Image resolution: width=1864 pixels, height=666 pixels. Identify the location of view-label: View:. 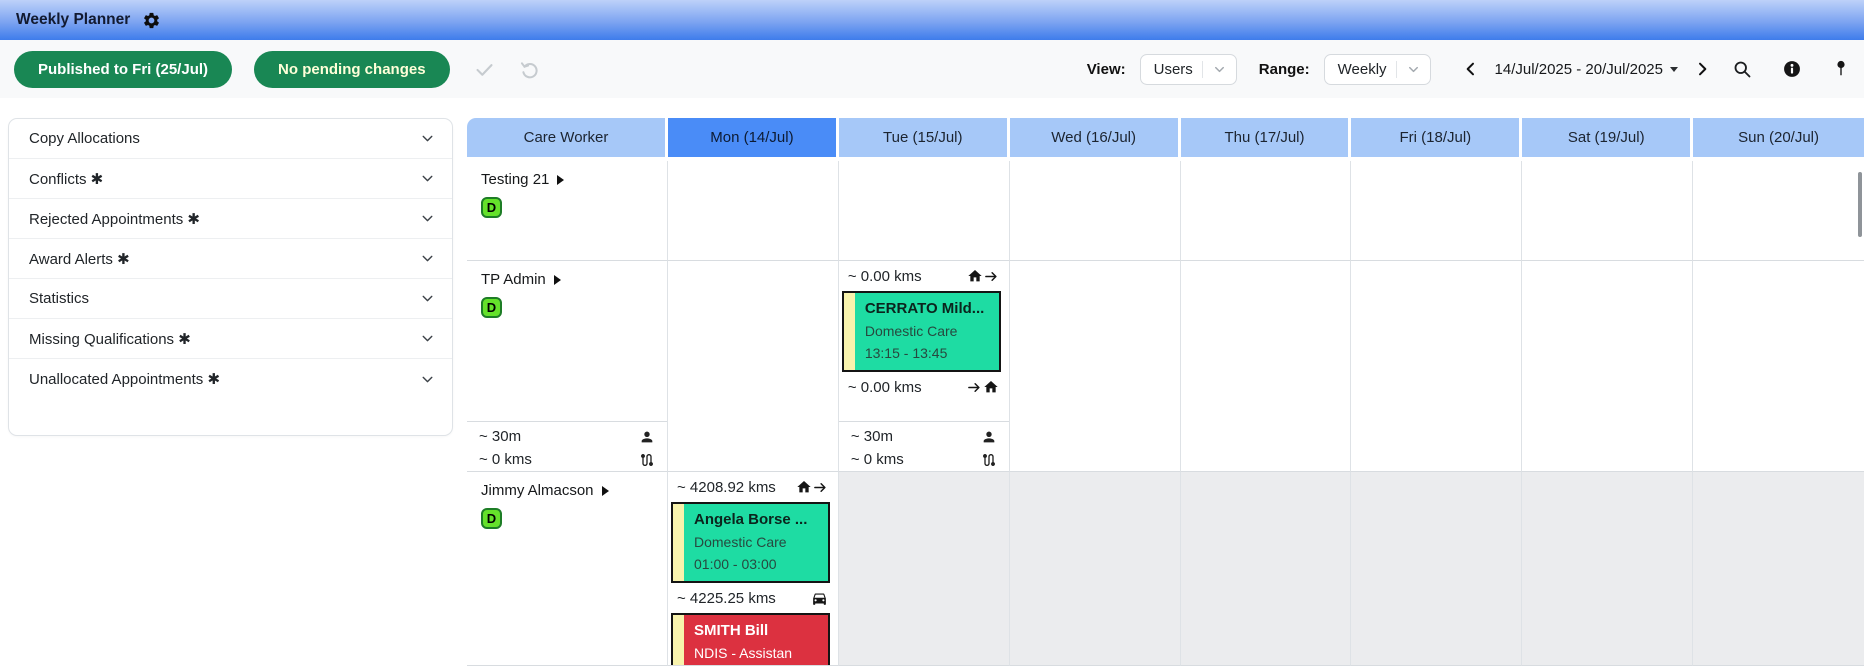
(1106, 69).